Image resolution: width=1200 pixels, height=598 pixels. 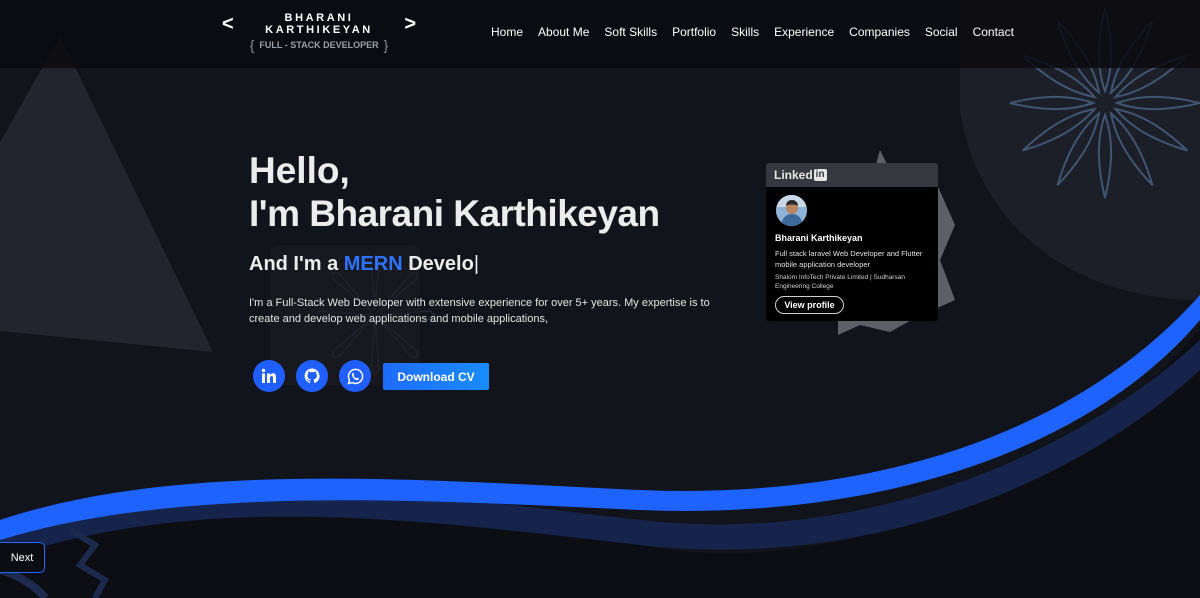 I want to click on whatsapp-button, so click(x=355, y=376).